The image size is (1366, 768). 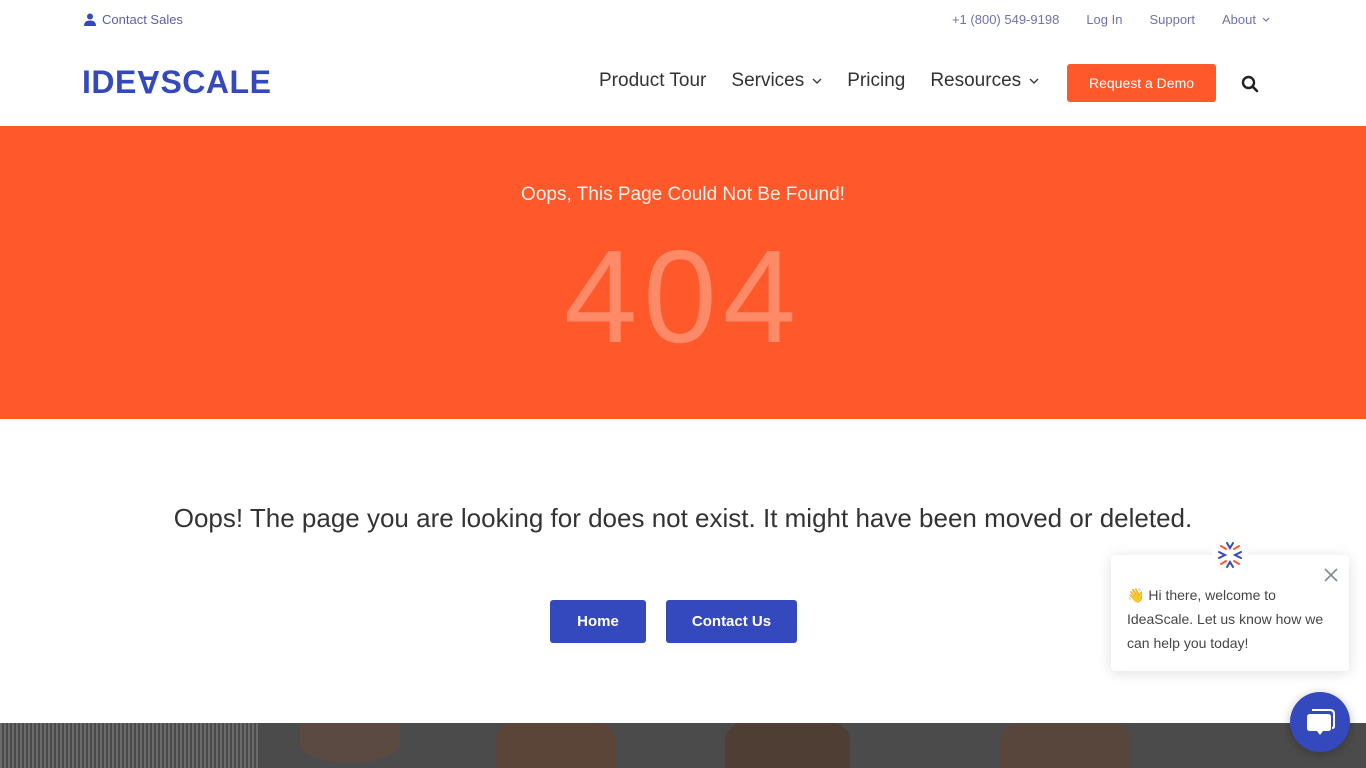 What do you see at coordinates (683, 296) in the screenshot?
I see `error-code: 404` at bounding box center [683, 296].